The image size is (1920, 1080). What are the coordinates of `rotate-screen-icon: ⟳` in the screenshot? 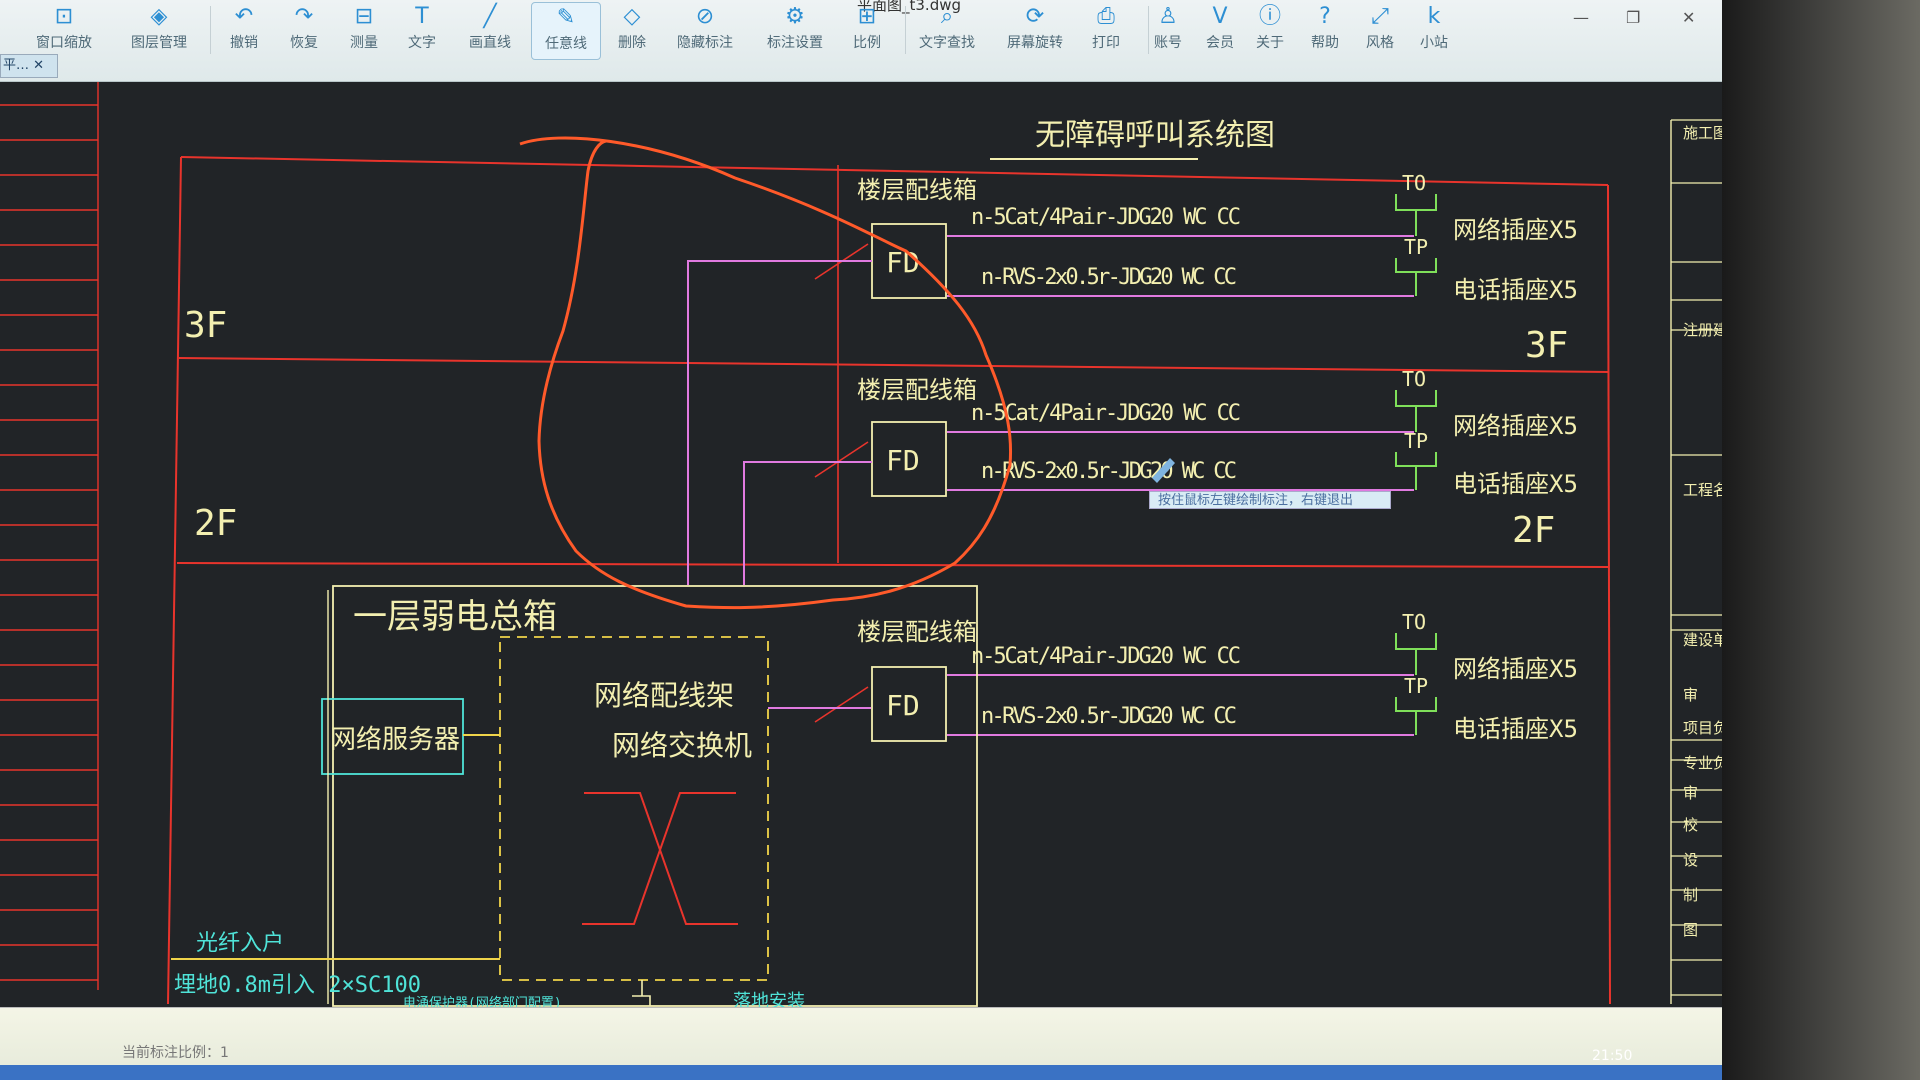 It's located at (1035, 16).